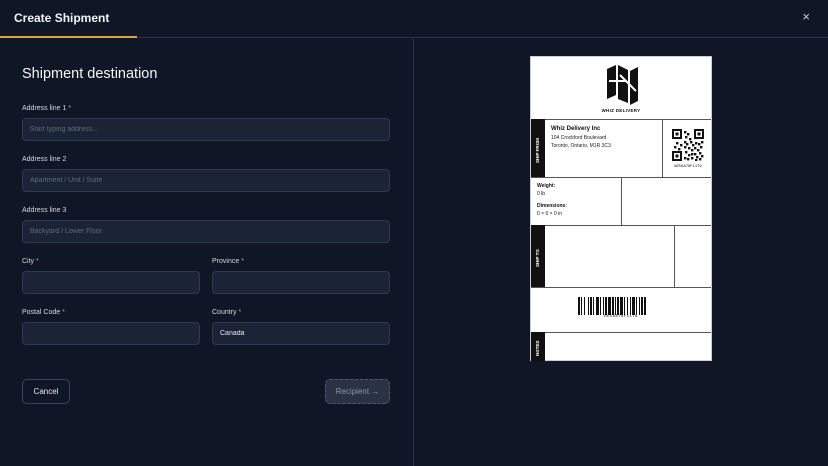 This screenshot has height=466, width=828. What do you see at coordinates (44, 159) in the screenshot?
I see `address2-label: Address line 2` at bounding box center [44, 159].